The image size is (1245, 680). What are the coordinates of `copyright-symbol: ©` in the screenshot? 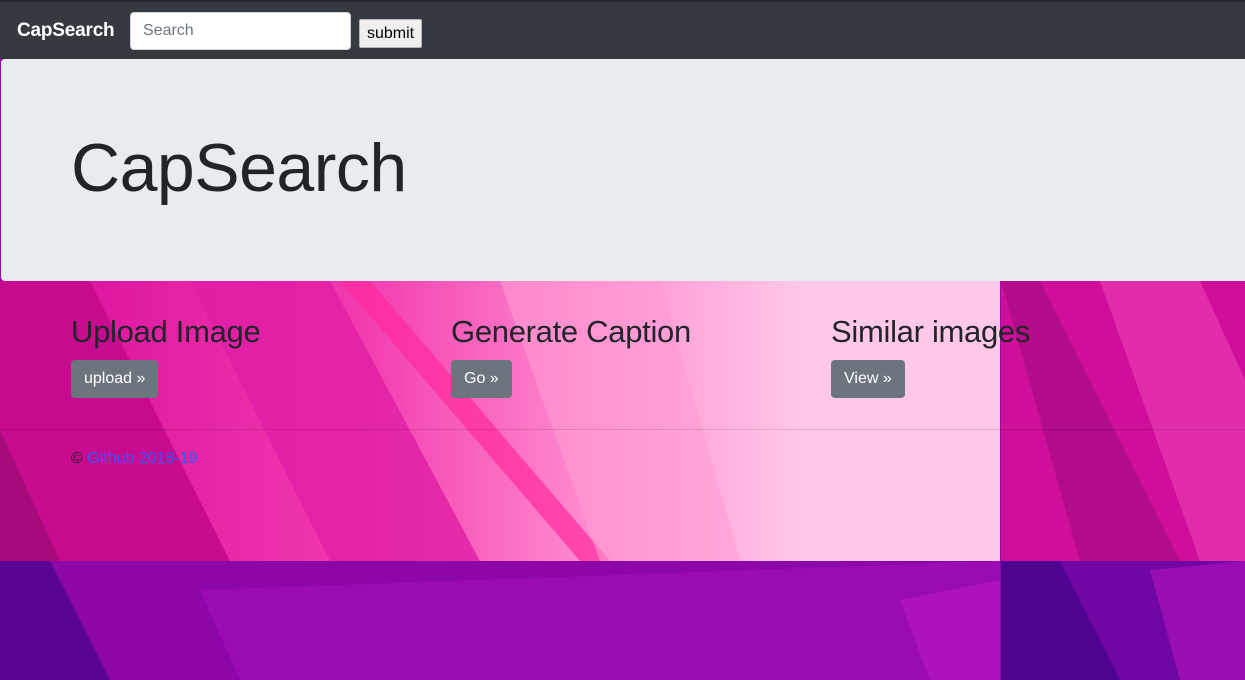 It's located at (77, 458).